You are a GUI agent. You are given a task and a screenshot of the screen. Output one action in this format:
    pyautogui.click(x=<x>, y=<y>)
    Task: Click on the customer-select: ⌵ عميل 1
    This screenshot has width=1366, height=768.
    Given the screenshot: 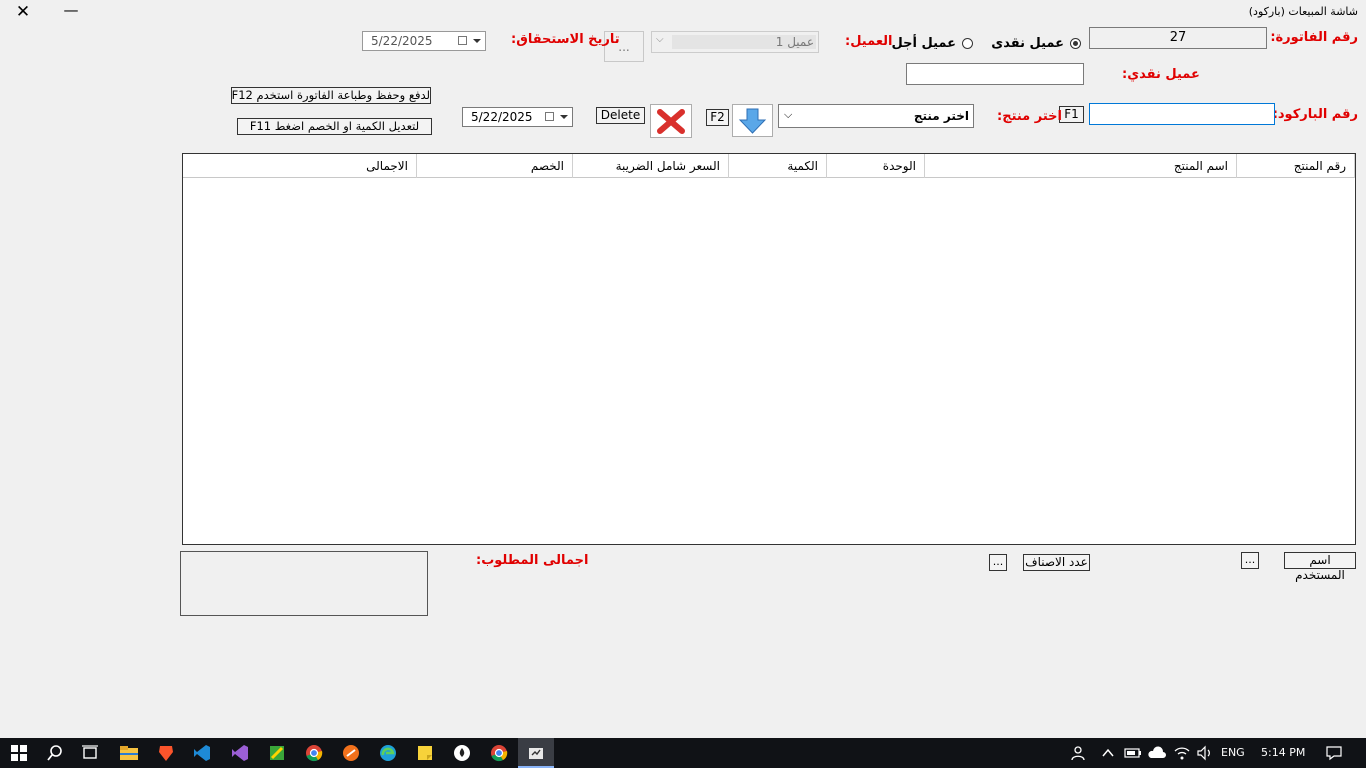 What is the action you would take?
    pyautogui.click(x=735, y=42)
    